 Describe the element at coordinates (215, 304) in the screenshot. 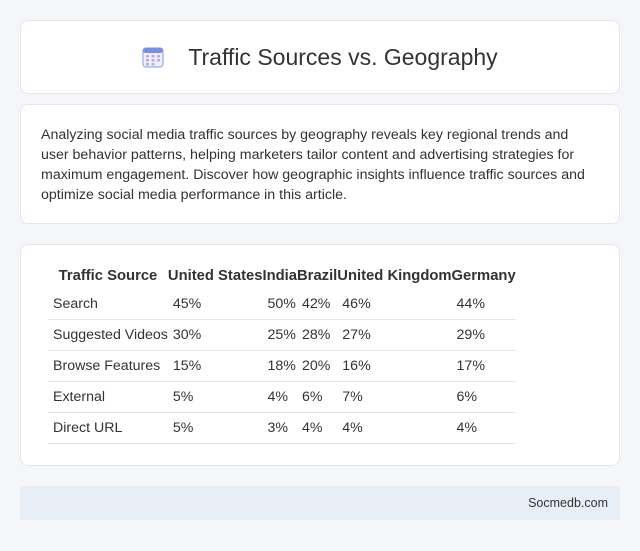

I see `table-cell: 45%` at that location.